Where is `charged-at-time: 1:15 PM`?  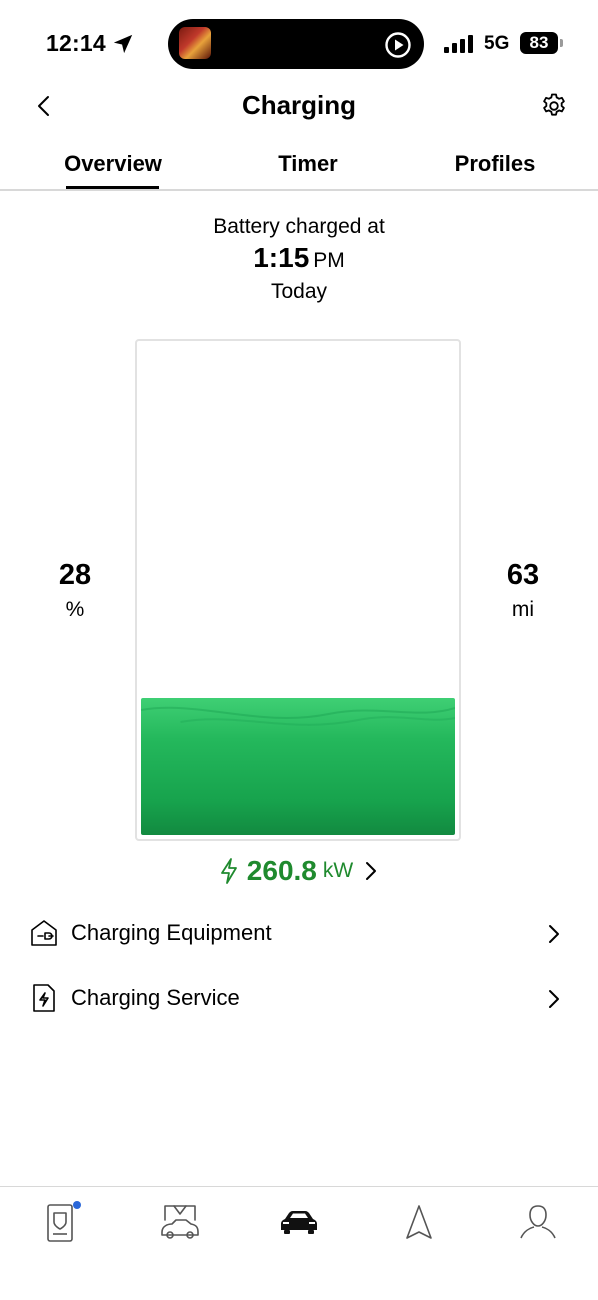 charged-at-time: 1:15 PM is located at coordinates (299, 258).